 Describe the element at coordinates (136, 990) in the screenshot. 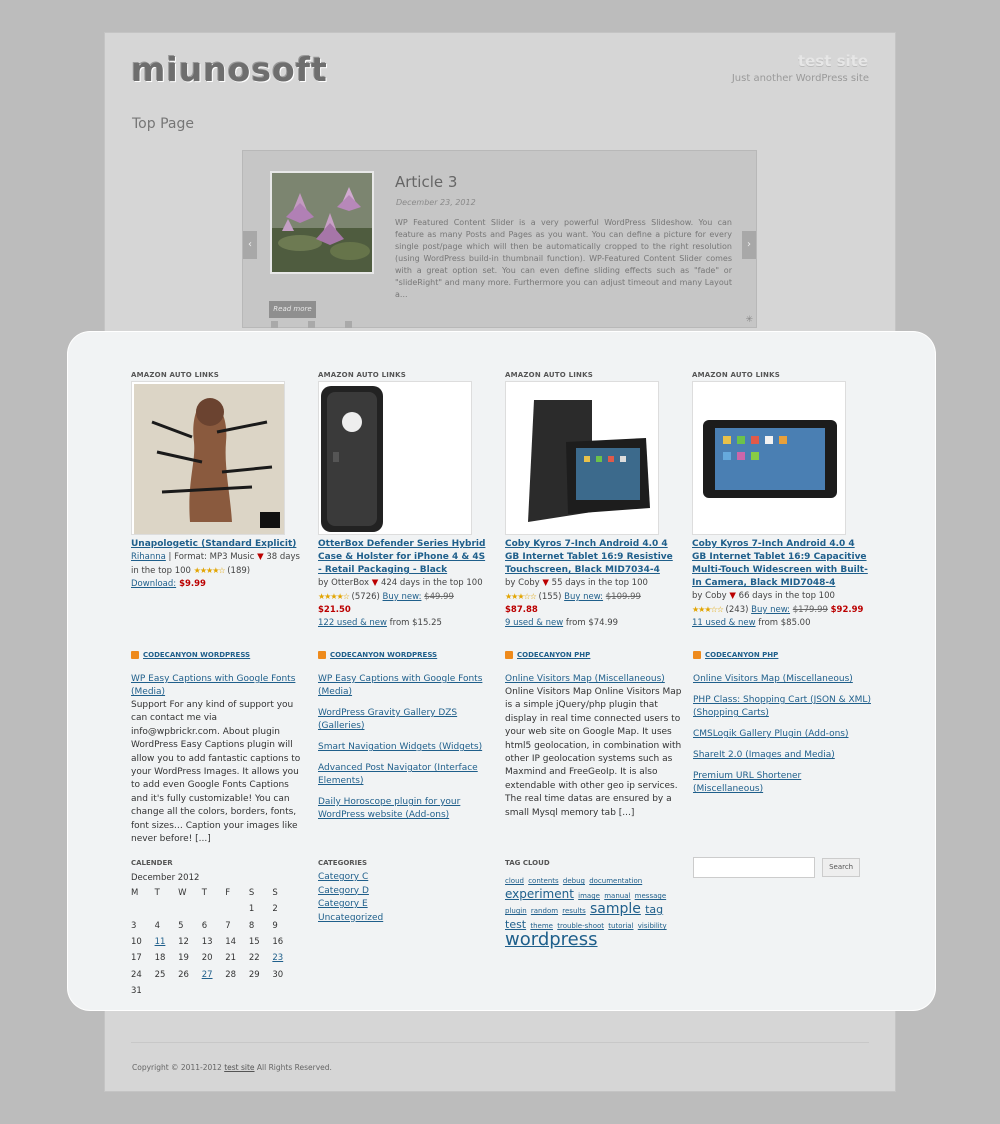

I see `calendar-day: 31` at that location.